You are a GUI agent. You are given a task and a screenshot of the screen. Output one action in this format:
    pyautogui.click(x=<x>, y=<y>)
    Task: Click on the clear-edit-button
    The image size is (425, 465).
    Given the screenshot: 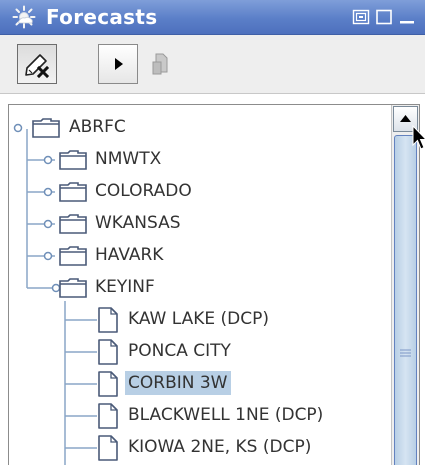 What is the action you would take?
    pyautogui.click(x=37, y=64)
    